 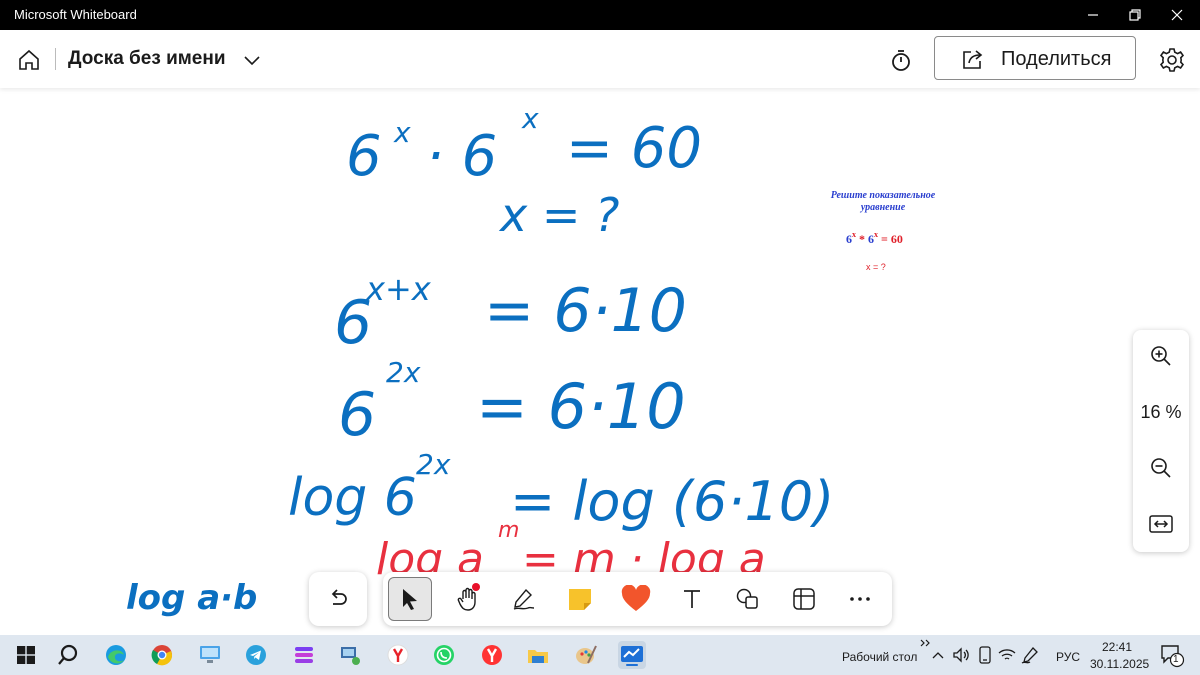 What do you see at coordinates (68, 655) in the screenshot?
I see `search-icon` at bounding box center [68, 655].